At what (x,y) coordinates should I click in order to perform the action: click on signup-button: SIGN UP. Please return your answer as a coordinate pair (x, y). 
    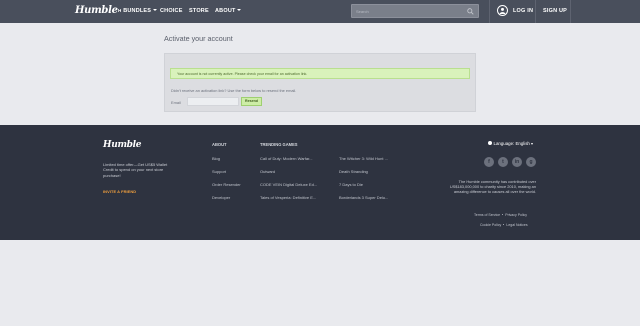
    Looking at the image, I should click on (555, 11).